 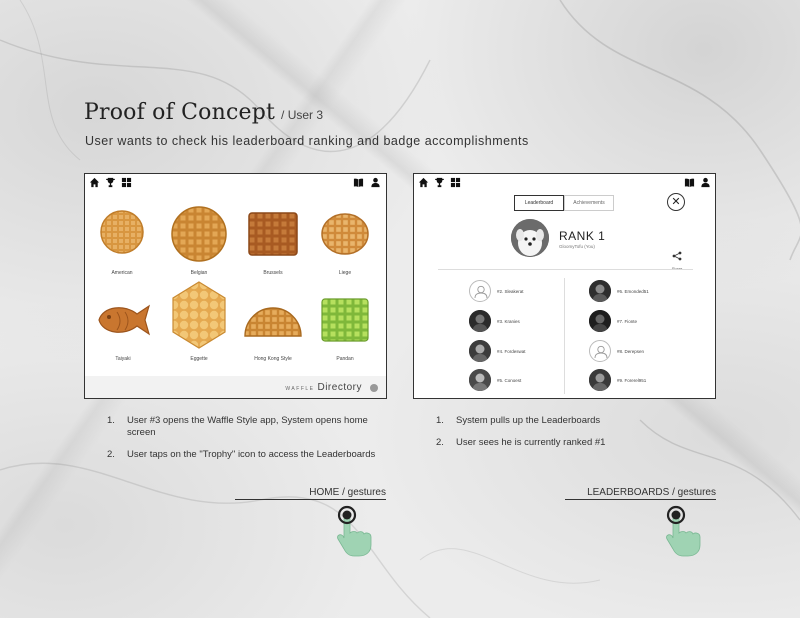 I want to click on waffle-tile-eggette: Eggette, so click(x=199, y=322).